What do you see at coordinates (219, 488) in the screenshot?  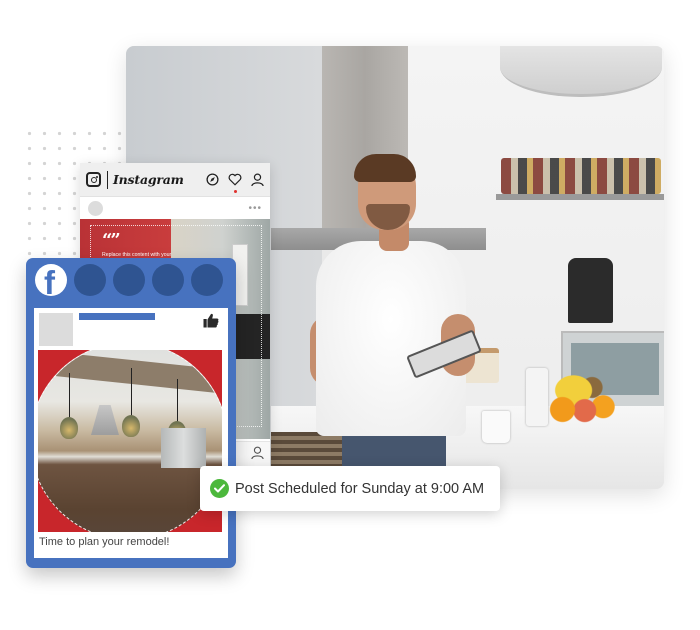 I see `check-circle-icon` at bounding box center [219, 488].